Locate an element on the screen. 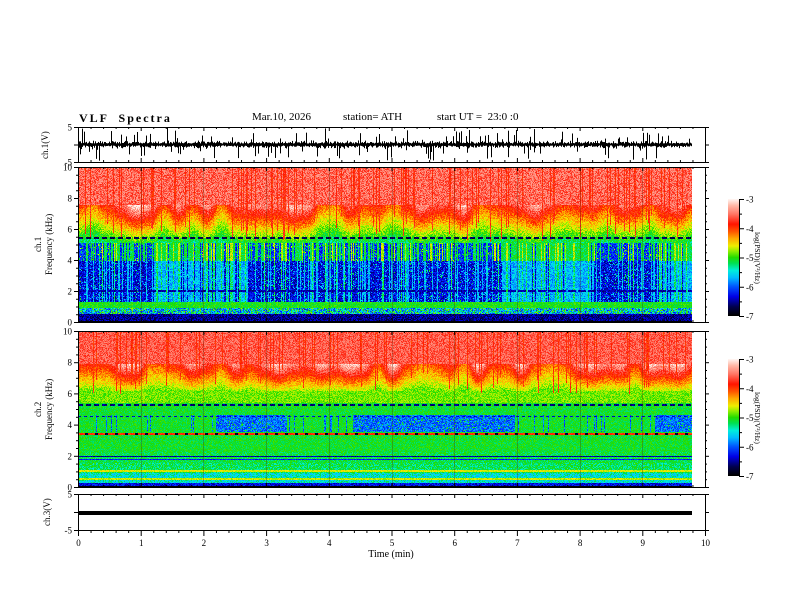 This screenshot has height=612, width=792. svg-text: 3 is located at coordinates (266, 543).